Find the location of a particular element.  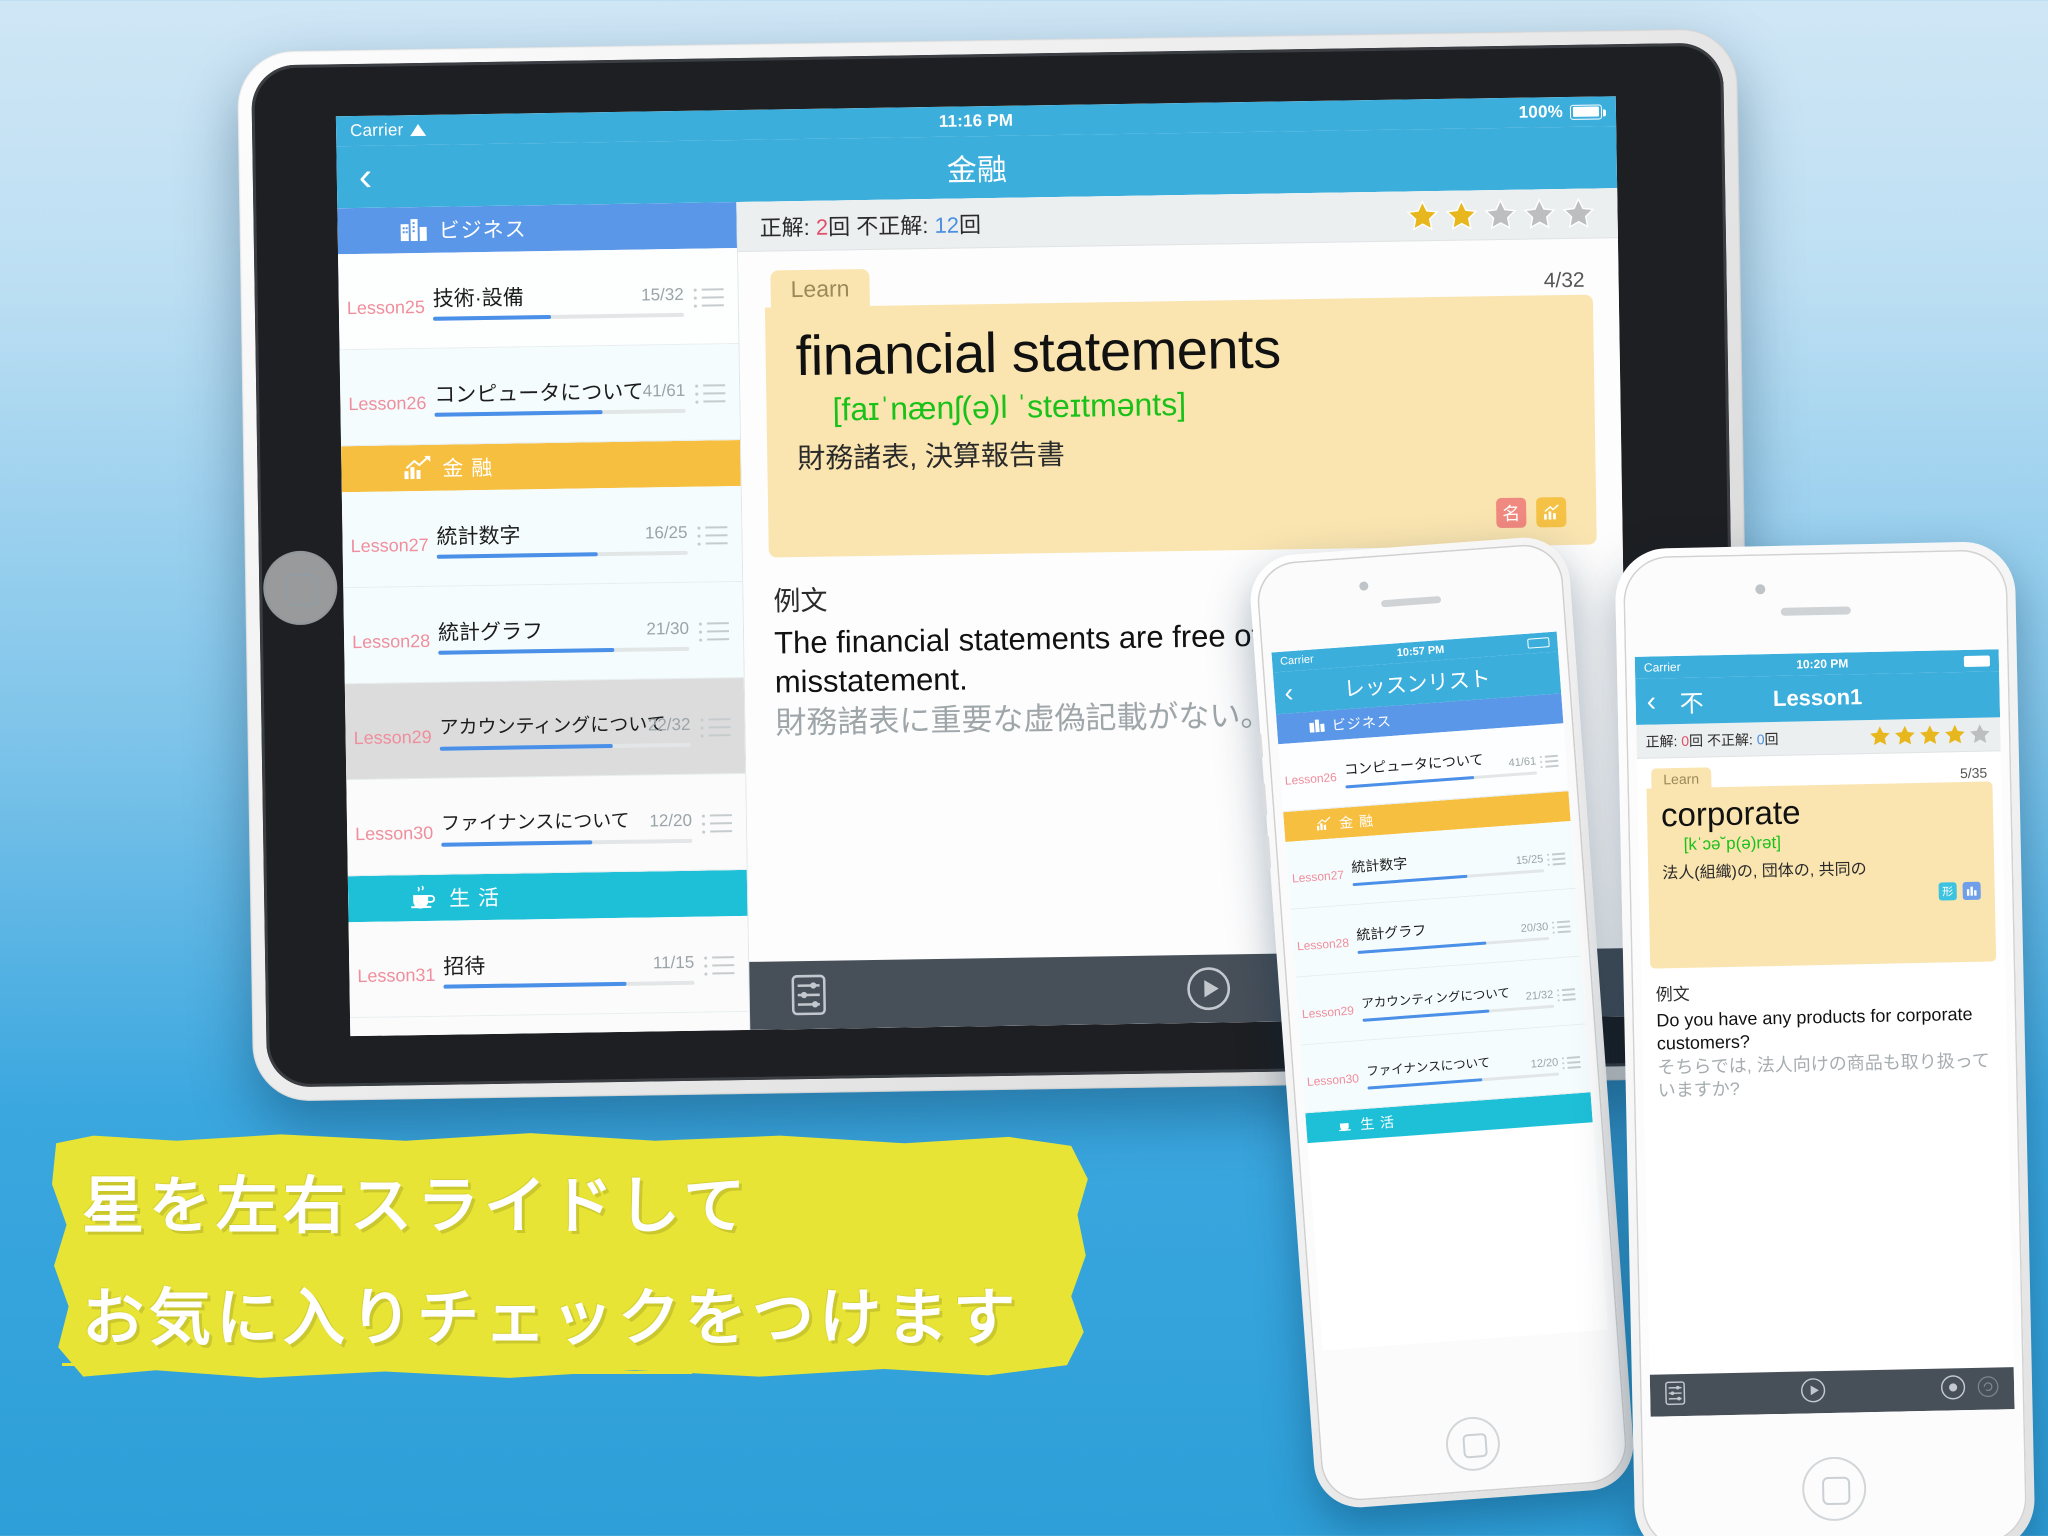

lesson-row-selected: Lesson29 アカウンティングについて 22/32 is located at coordinates (545, 729).